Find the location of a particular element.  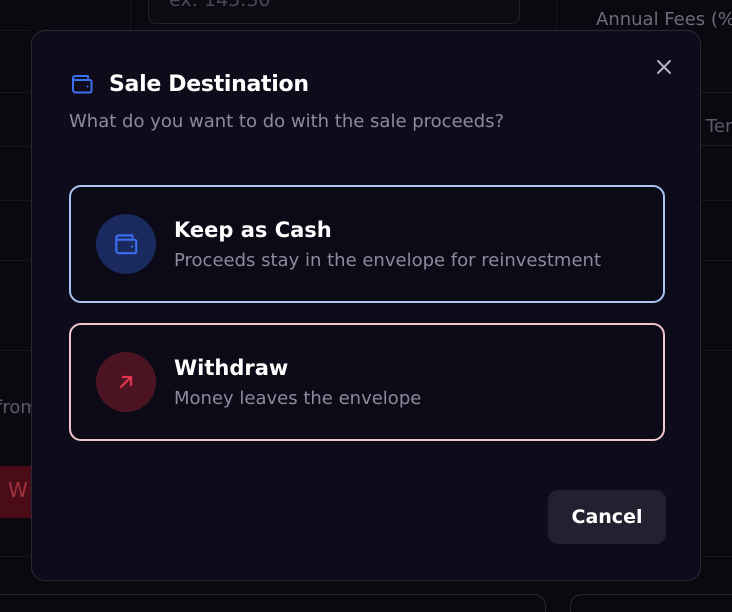

background-button-label: W is located at coordinates (18, 490).